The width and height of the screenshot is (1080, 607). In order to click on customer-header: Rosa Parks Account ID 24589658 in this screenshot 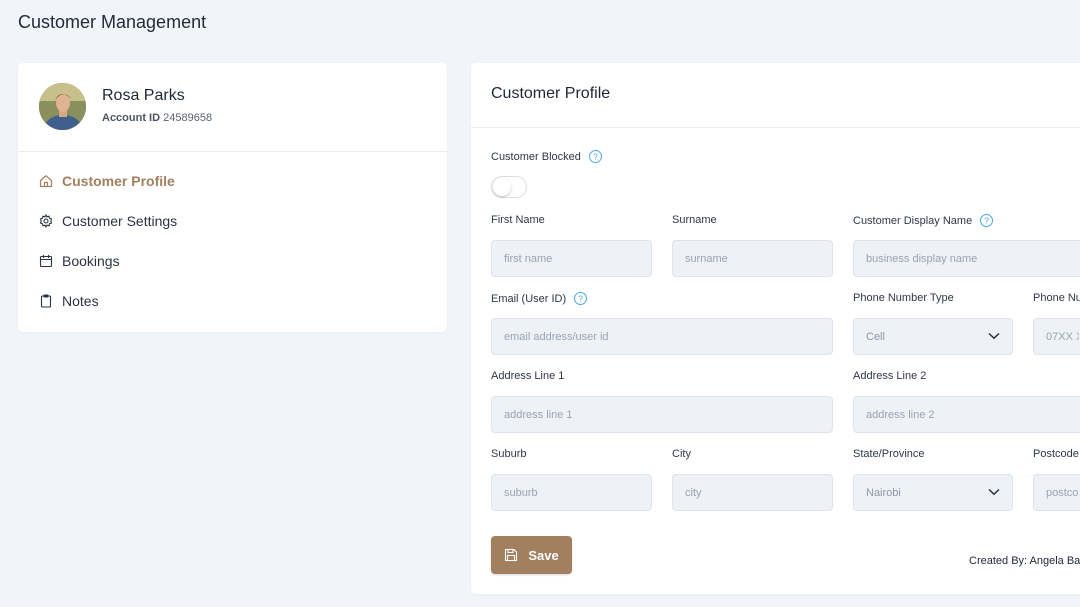, I will do `click(232, 107)`.